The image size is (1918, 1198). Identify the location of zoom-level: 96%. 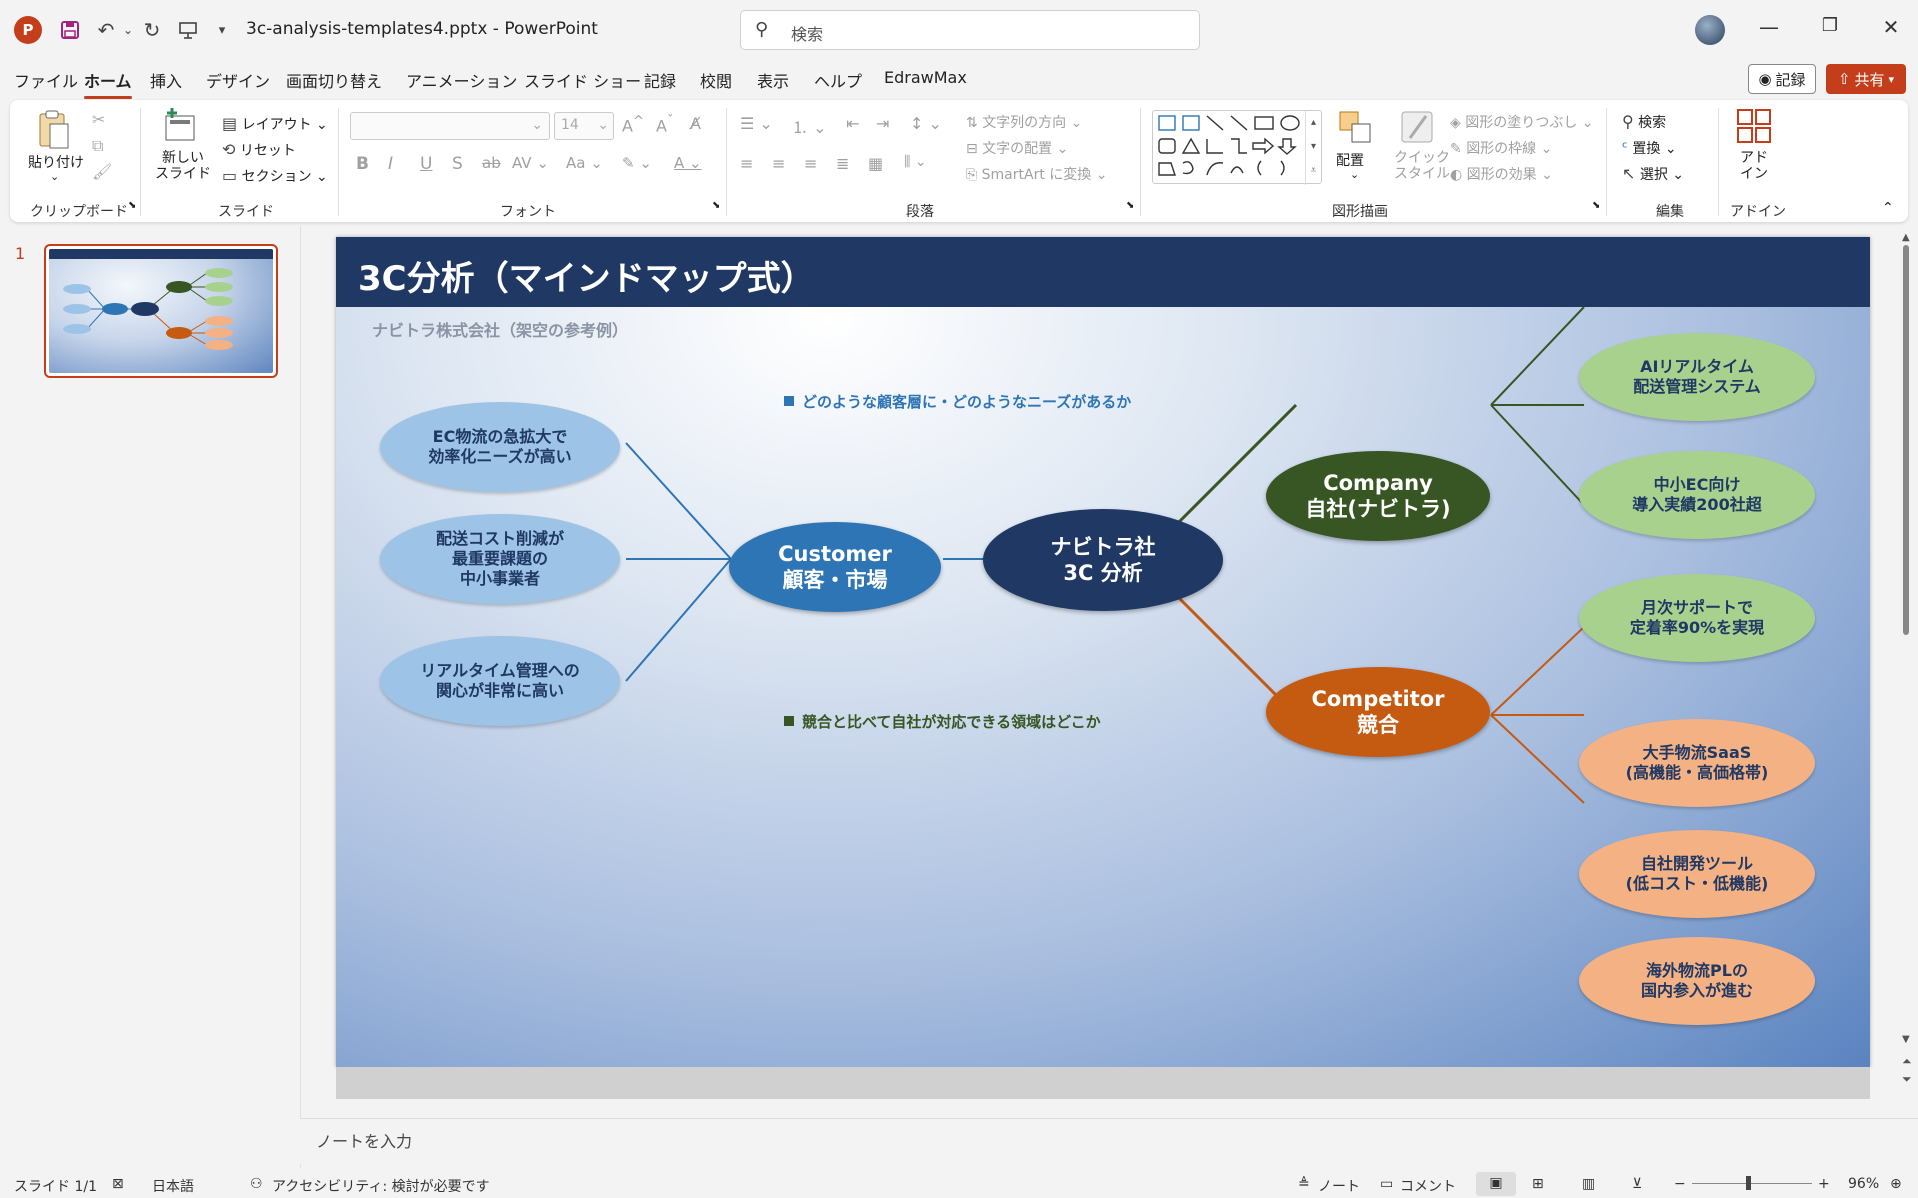
(1863, 1184).